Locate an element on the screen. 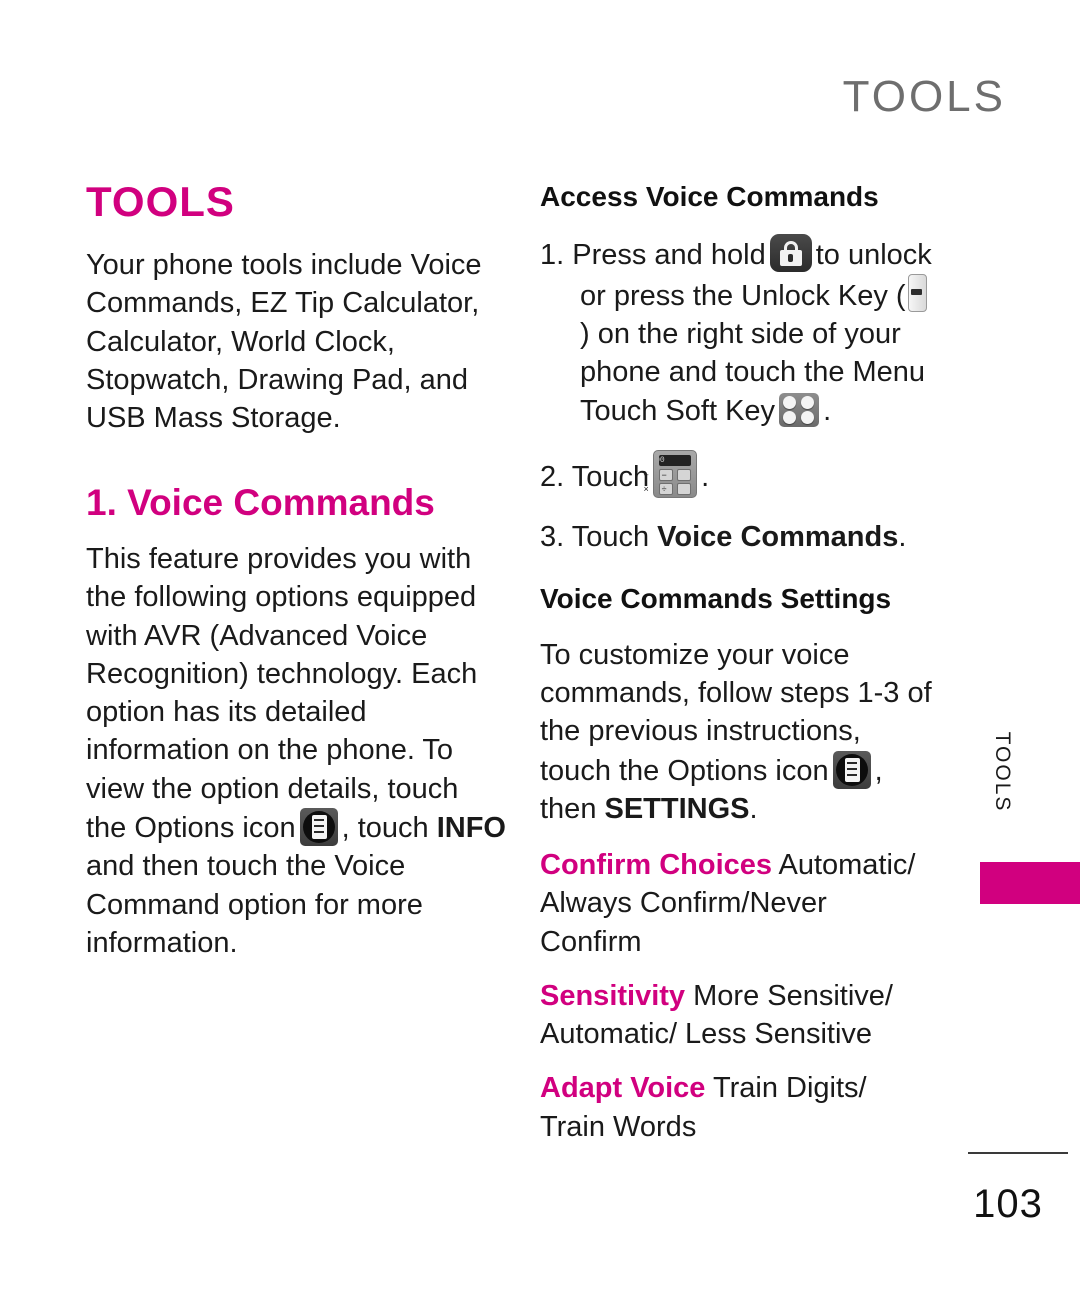 The height and width of the screenshot is (1295, 1080). setting-option-adapt-voice: Adapt Voice Train Digits/ Train Words is located at coordinates (736, 1107).